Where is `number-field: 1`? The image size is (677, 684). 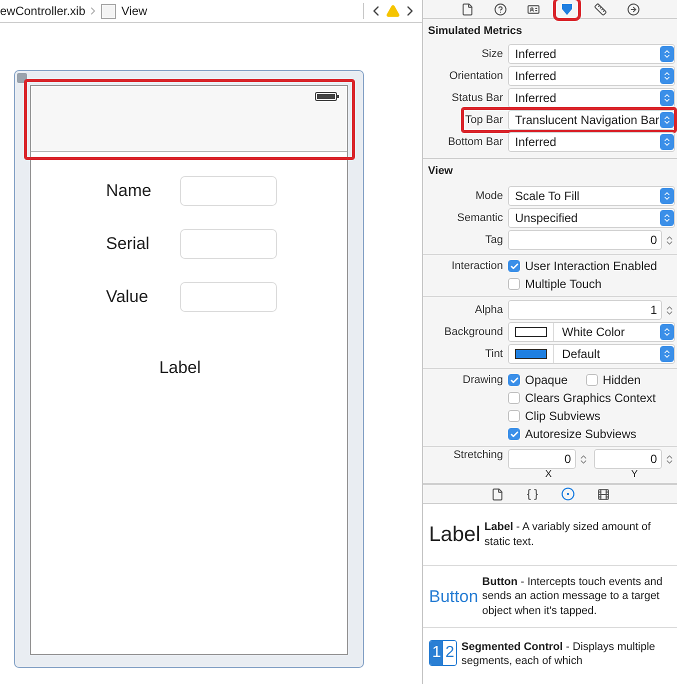 number-field: 1 is located at coordinates (585, 310).